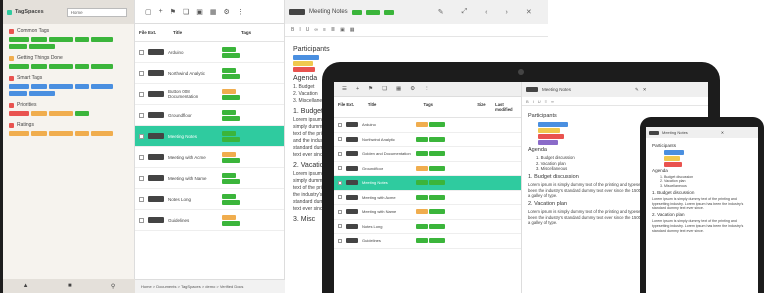 The image size is (771, 293). What do you see at coordinates (209, 220) in the screenshot?
I see `table-row: Guidelines` at bounding box center [209, 220].